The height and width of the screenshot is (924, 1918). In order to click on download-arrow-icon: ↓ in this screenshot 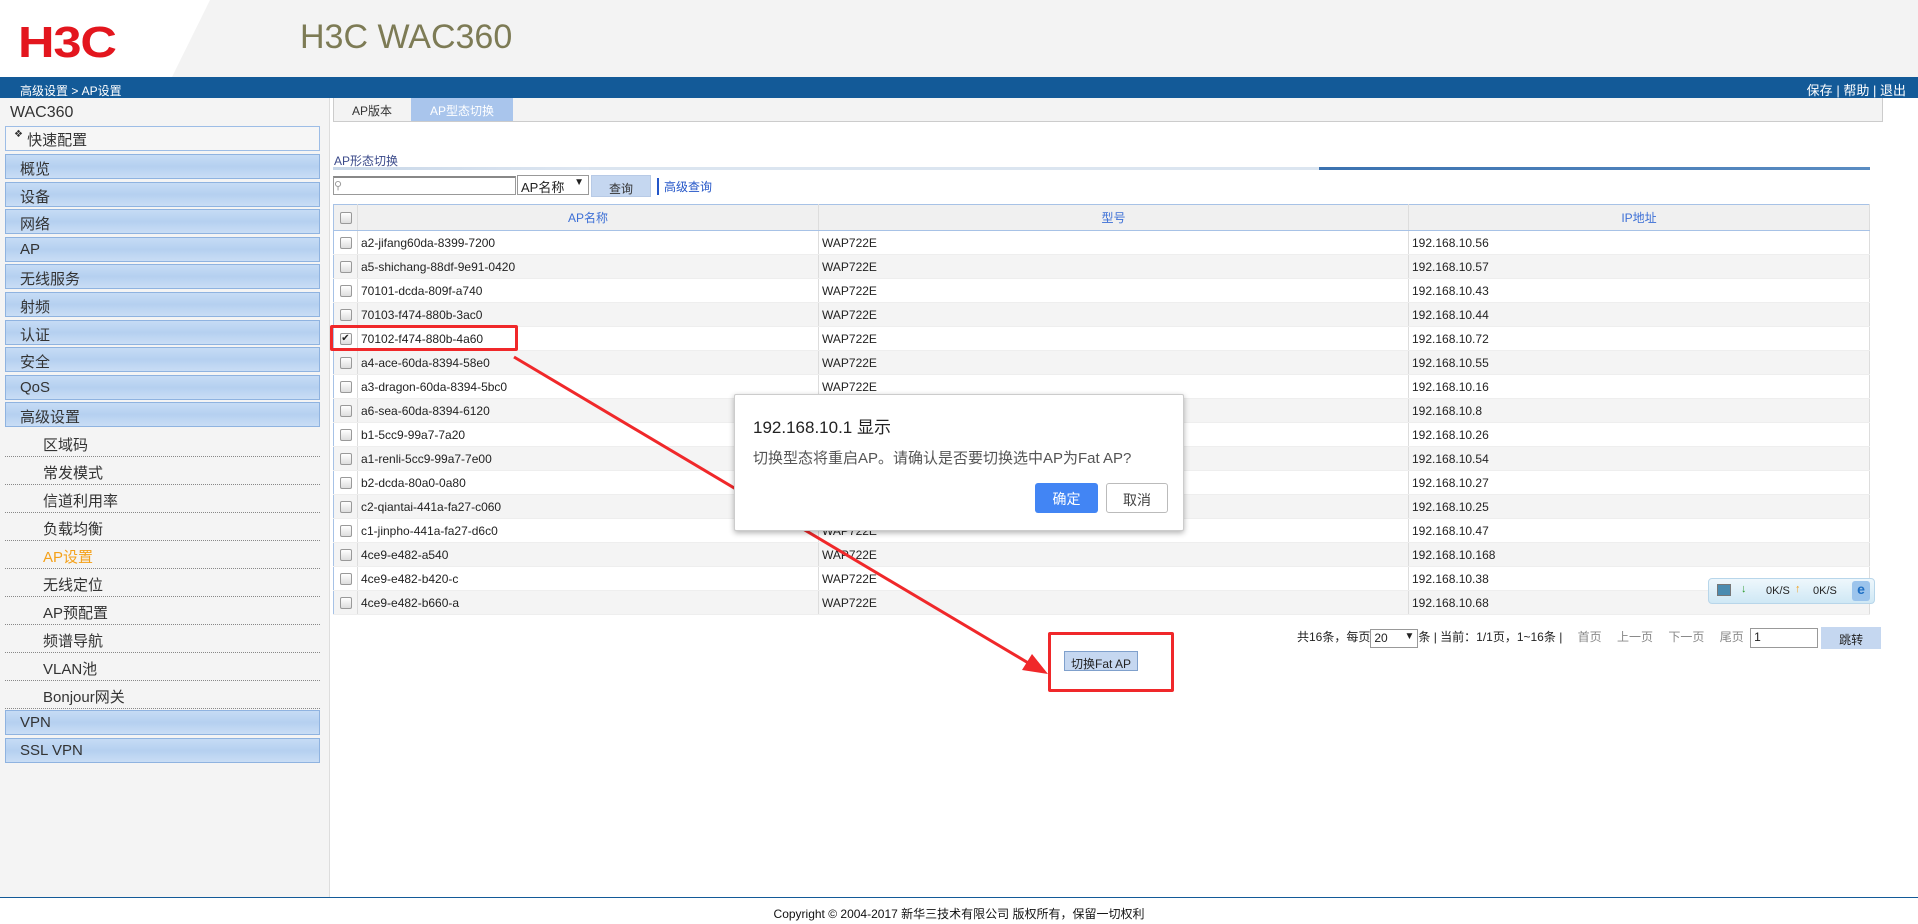, I will do `click(1744, 589)`.